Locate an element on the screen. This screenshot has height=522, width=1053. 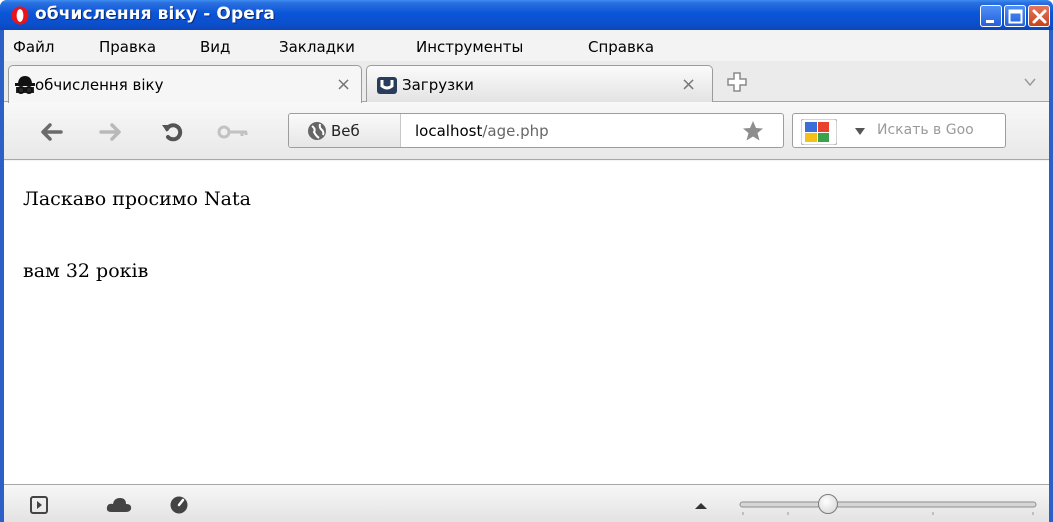
tab-label: обчислення віку is located at coordinates (99, 85).